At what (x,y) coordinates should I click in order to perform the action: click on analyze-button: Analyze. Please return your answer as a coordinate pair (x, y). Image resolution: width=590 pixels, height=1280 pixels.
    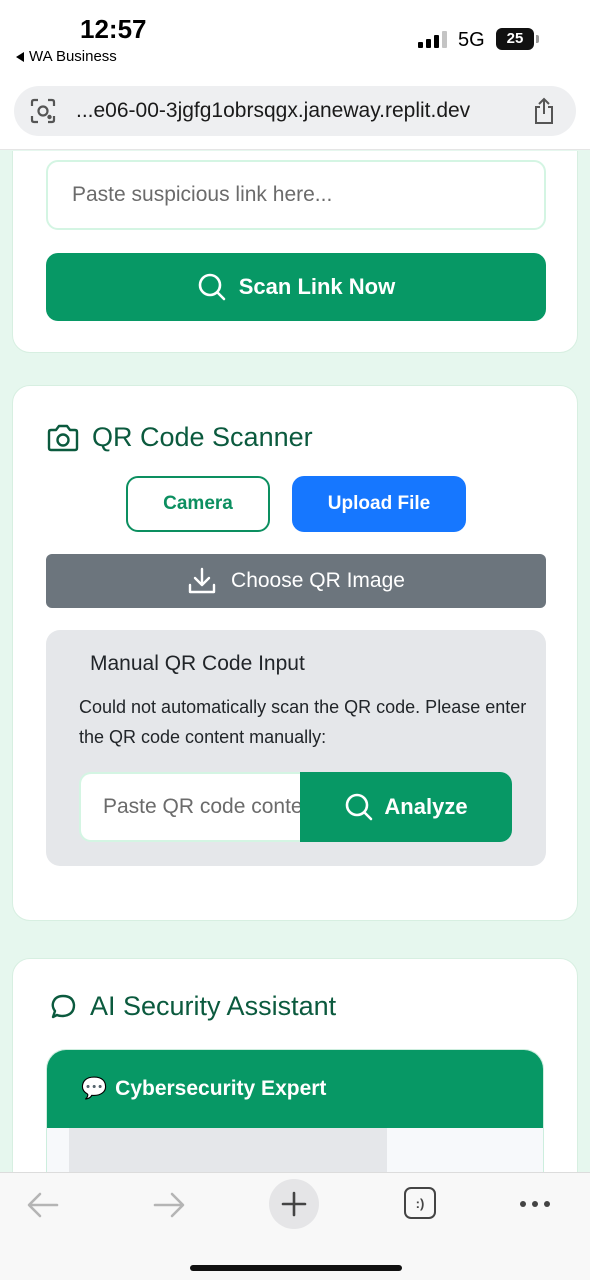
    Looking at the image, I should click on (406, 807).